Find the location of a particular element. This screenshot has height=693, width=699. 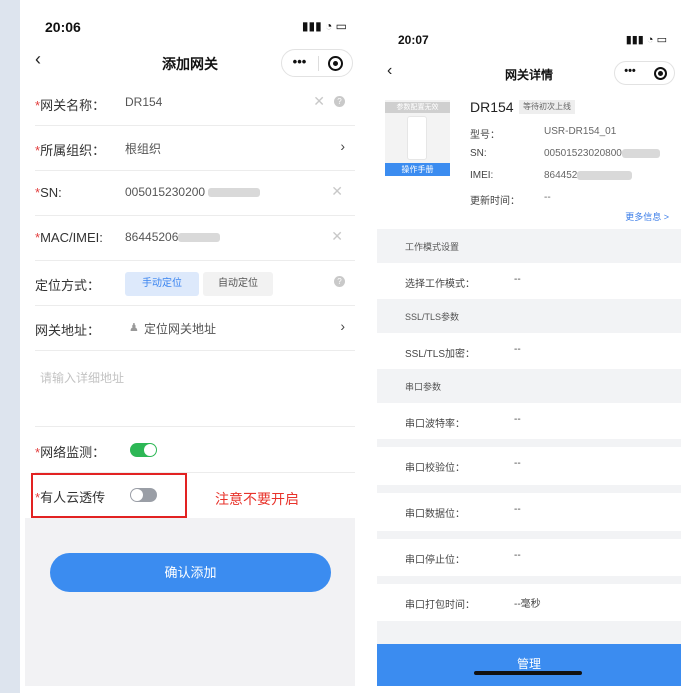

highlight-box is located at coordinates (109, 495).